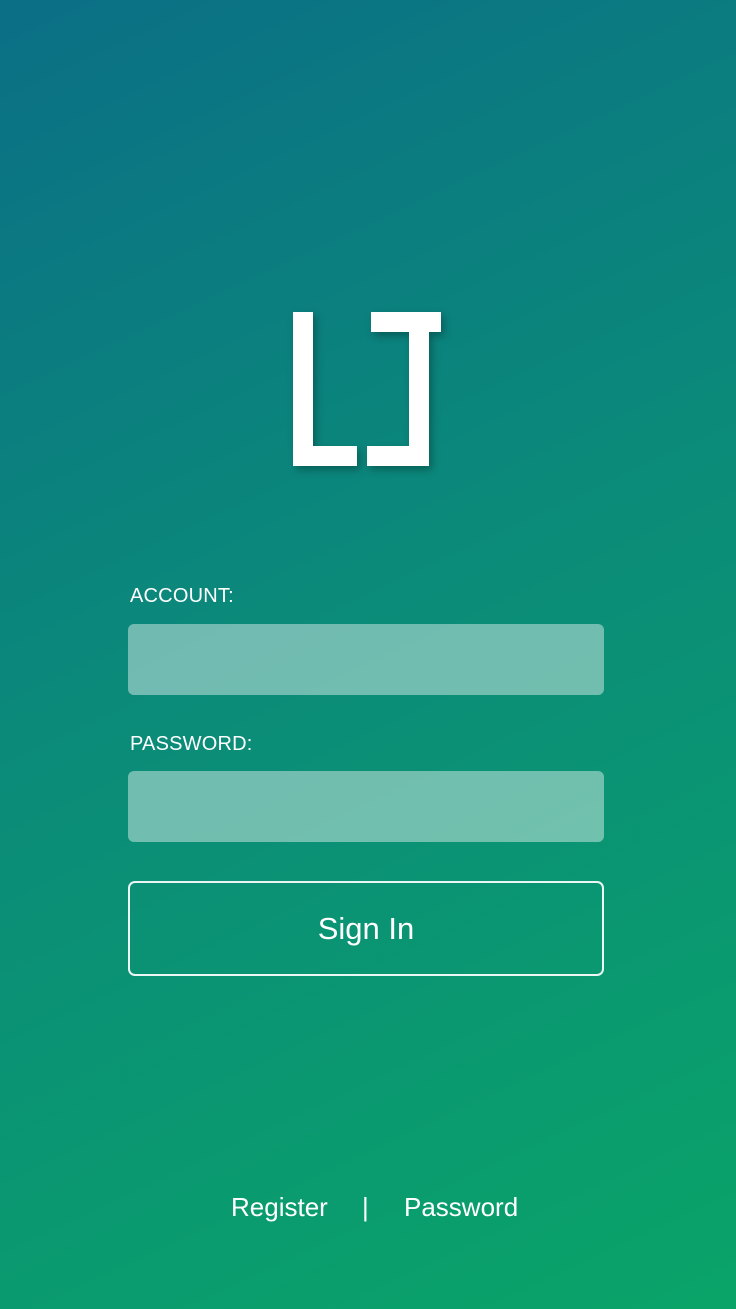 The height and width of the screenshot is (1309, 736). Describe the element at coordinates (279, 1207) in the screenshot. I see `register-link: Register` at that location.